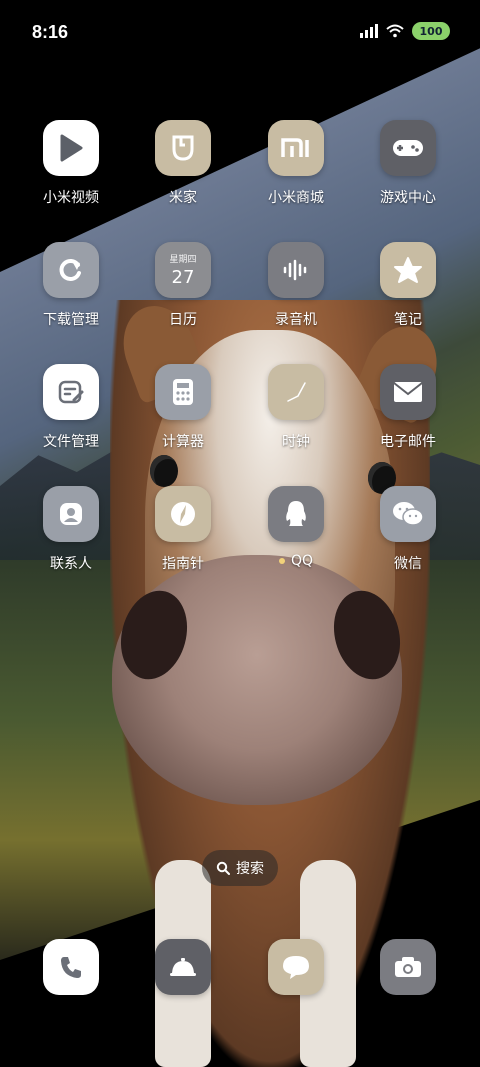 The width and height of the screenshot is (480, 1067). What do you see at coordinates (408, 148) in the screenshot?
I see `gamepad-icon` at bounding box center [408, 148].